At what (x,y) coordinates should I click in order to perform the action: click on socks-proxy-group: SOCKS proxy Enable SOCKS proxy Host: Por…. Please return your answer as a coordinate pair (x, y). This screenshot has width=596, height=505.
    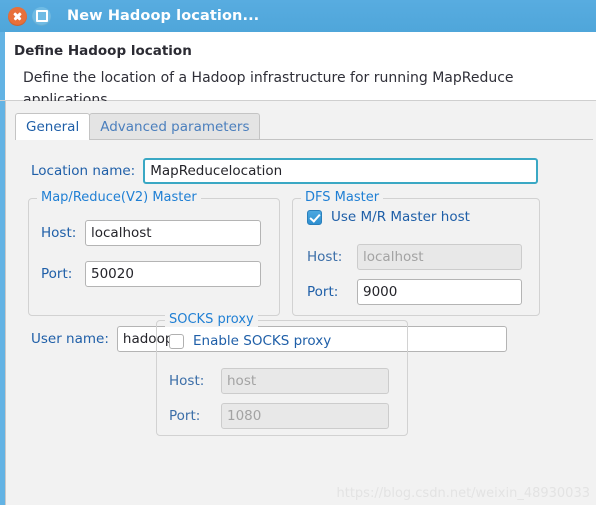
    Looking at the image, I should click on (282, 374).